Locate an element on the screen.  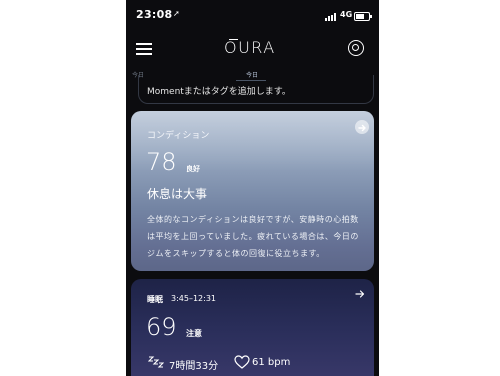
location-arrow-icon: ➚ is located at coordinates (176, 13).